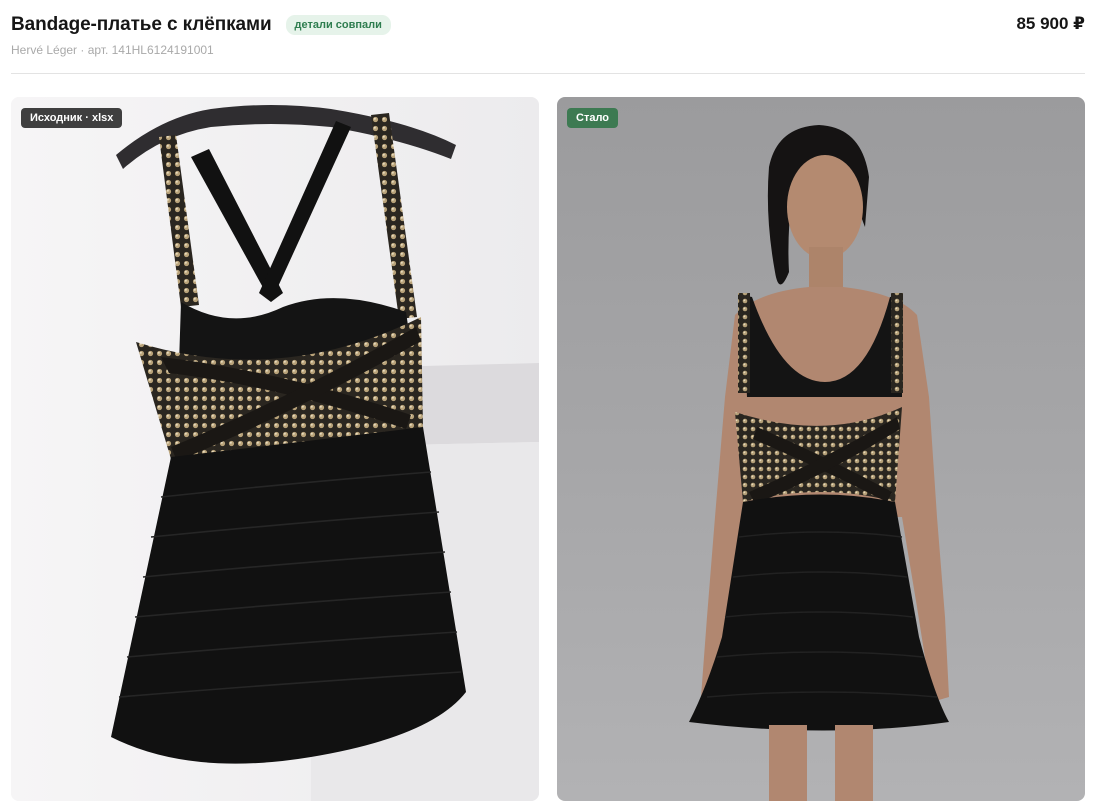  What do you see at coordinates (112, 50) in the screenshot?
I see `brand-sku: Hervé Léger · арт. 141HL6124191001` at bounding box center [112, 50].